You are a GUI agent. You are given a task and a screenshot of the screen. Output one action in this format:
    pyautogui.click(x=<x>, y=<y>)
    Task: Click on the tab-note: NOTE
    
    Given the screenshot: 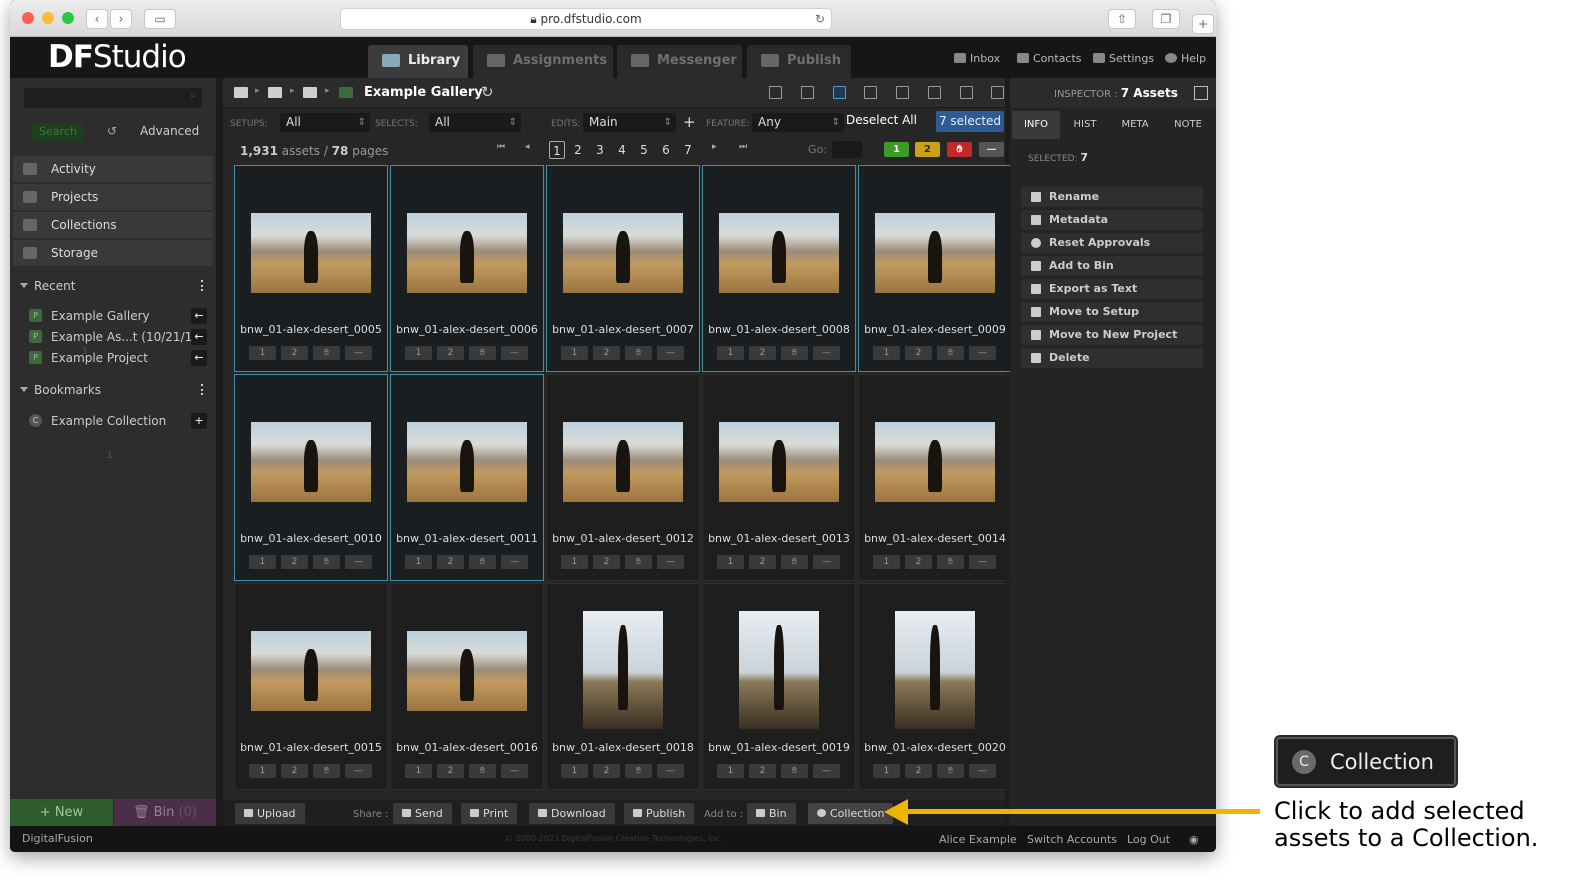 What is the action you would take?
    pyautogui.click(x=1188, y=125)
    